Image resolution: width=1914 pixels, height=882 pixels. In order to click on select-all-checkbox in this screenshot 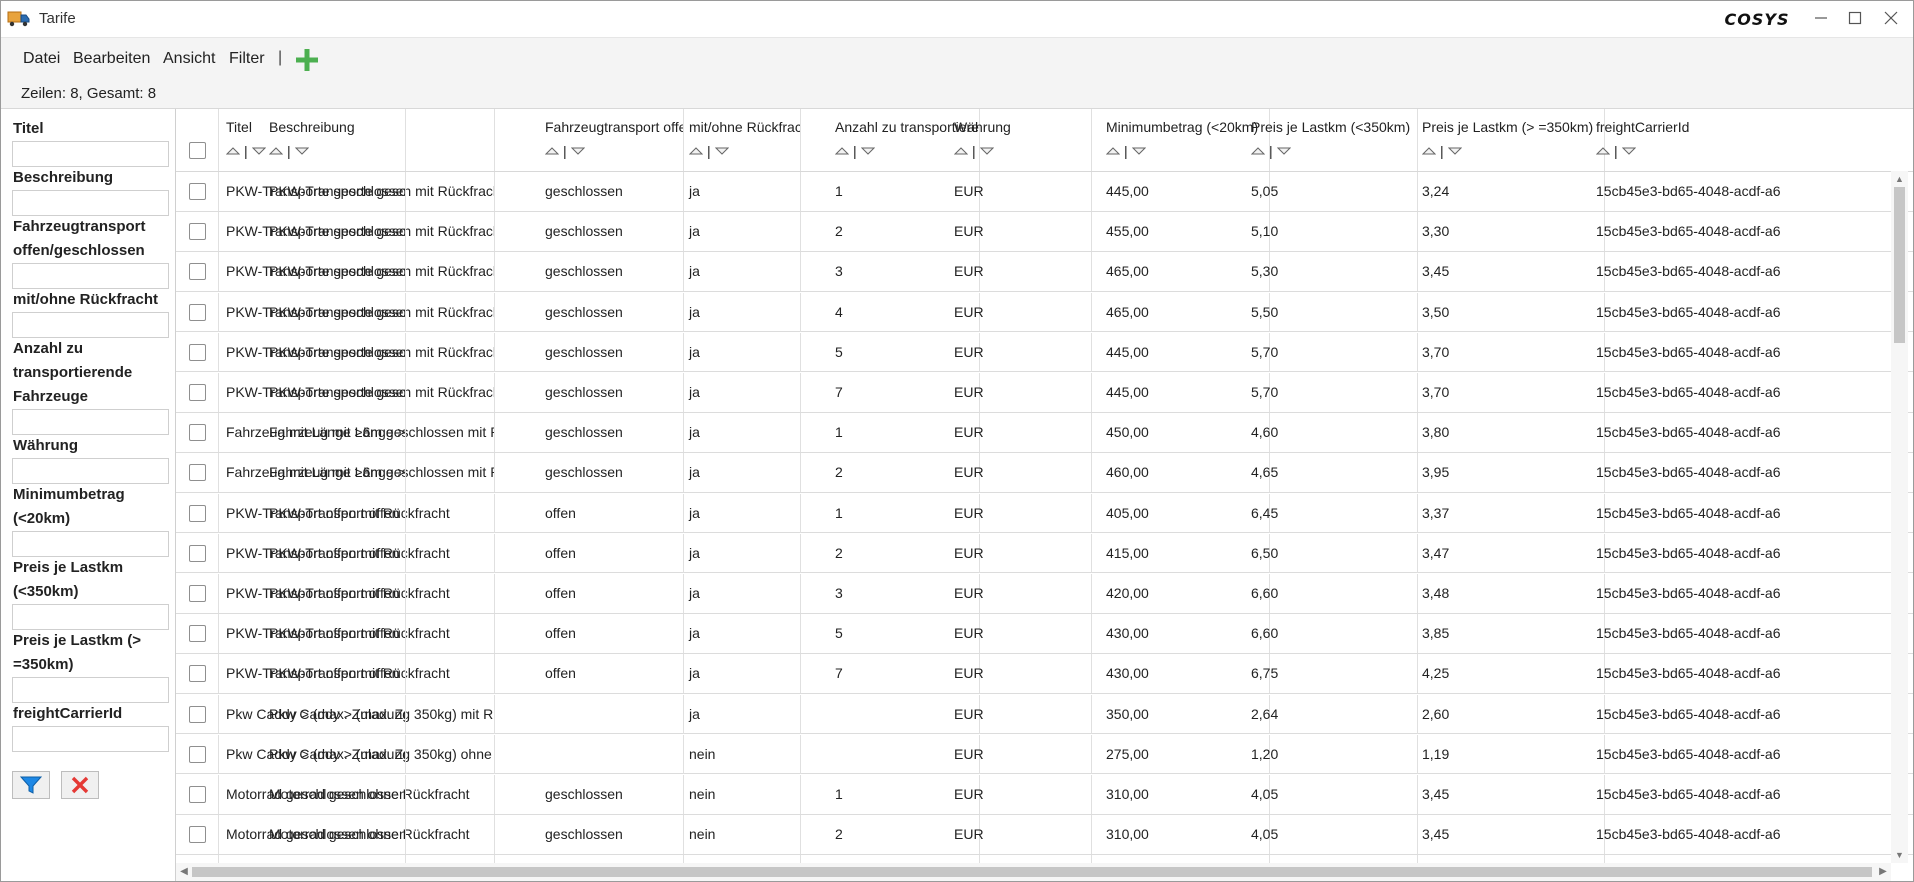, I will do `click(197, 150)`.